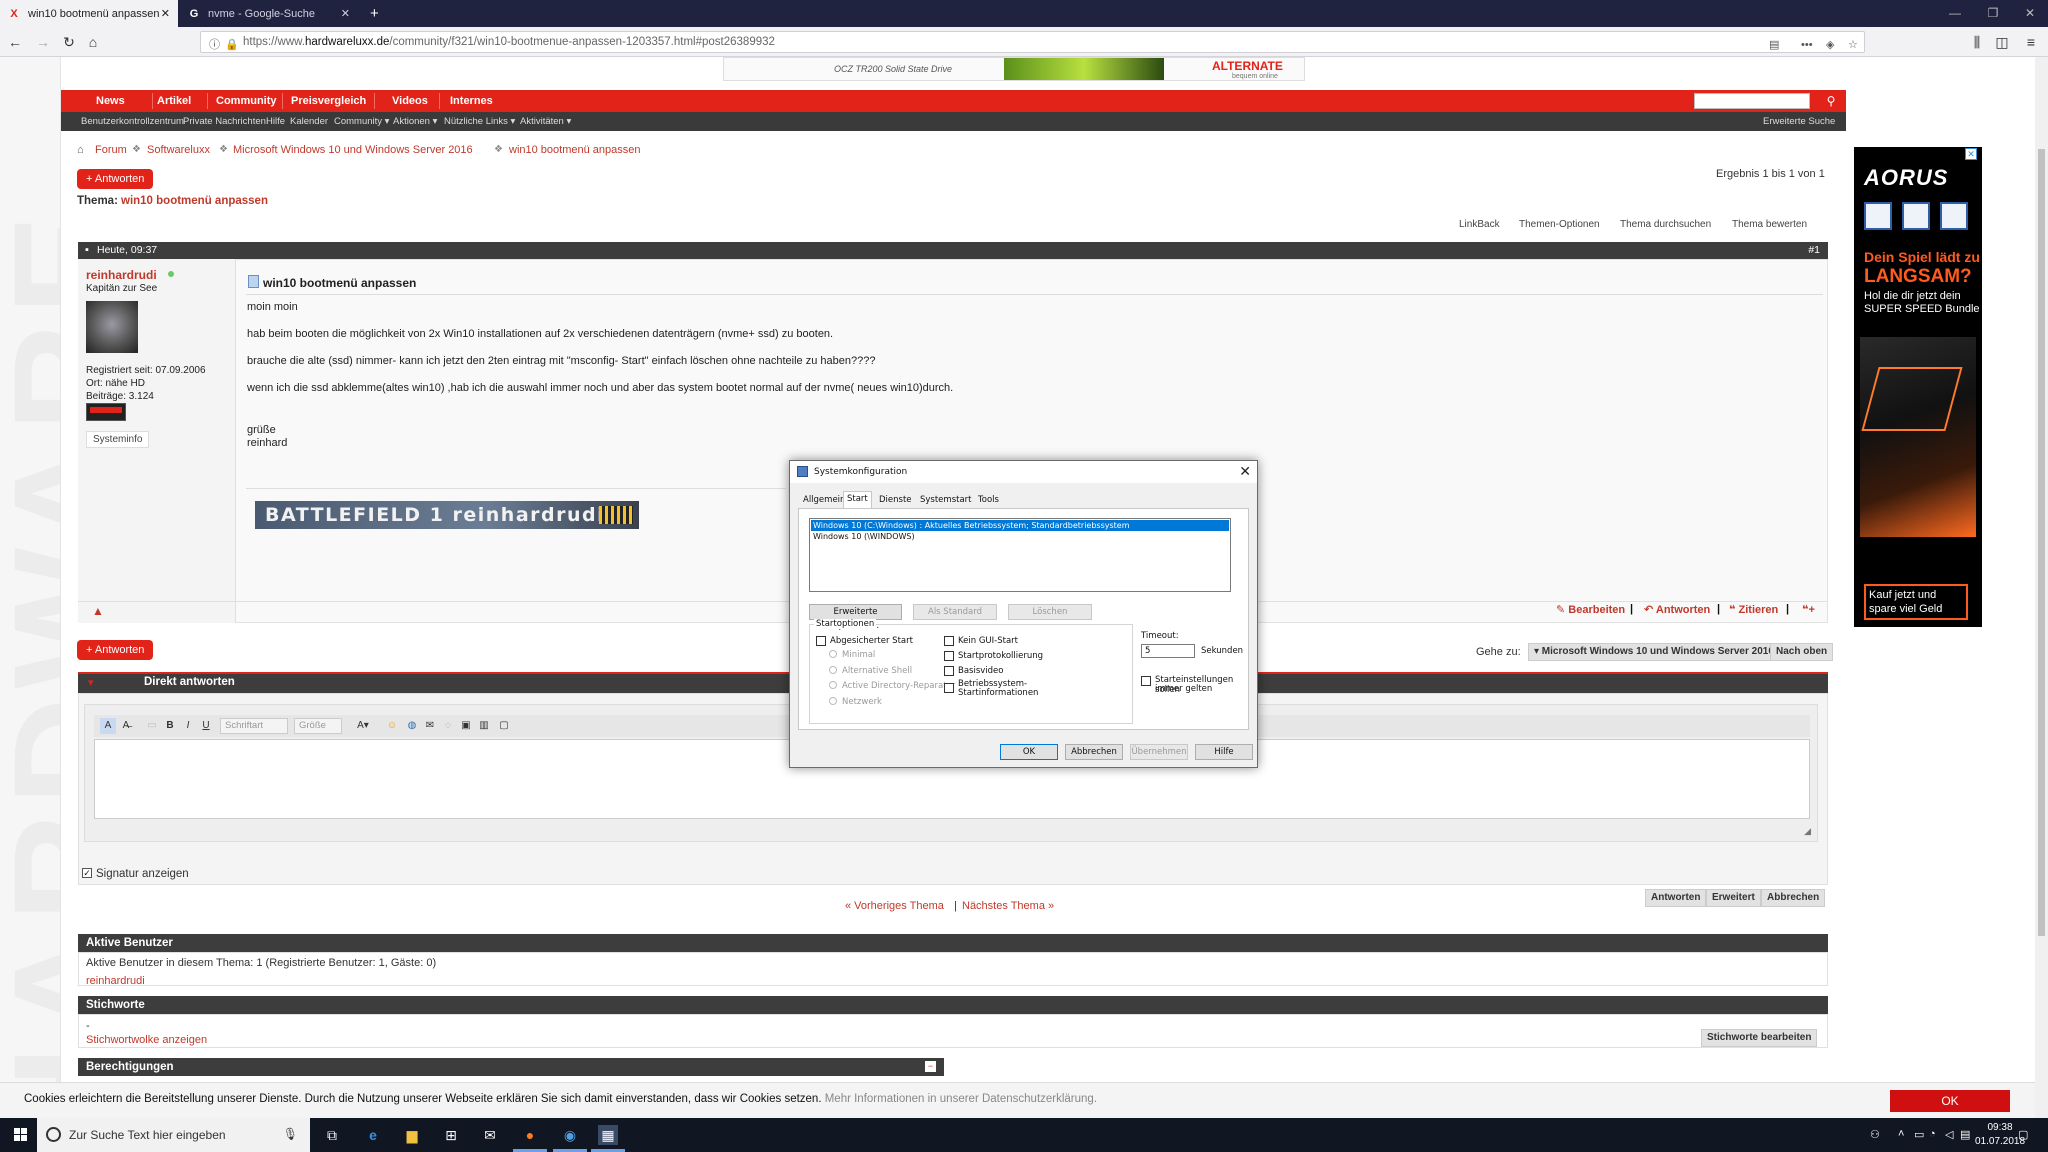 This screenshot has width=2048, height=1152. Describe the element at coordinates (1932, 1134) in the screenshot. I see `wifi-icon: ◔` at that location.